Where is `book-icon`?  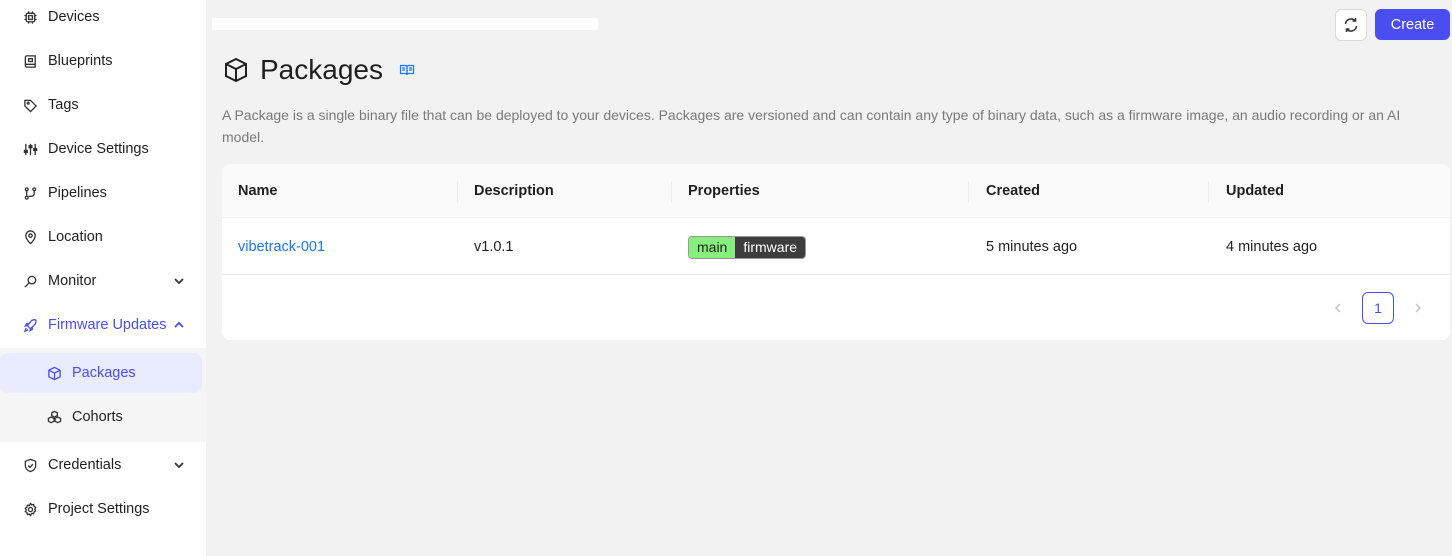
book-icon is located at coordinates (407, 70).